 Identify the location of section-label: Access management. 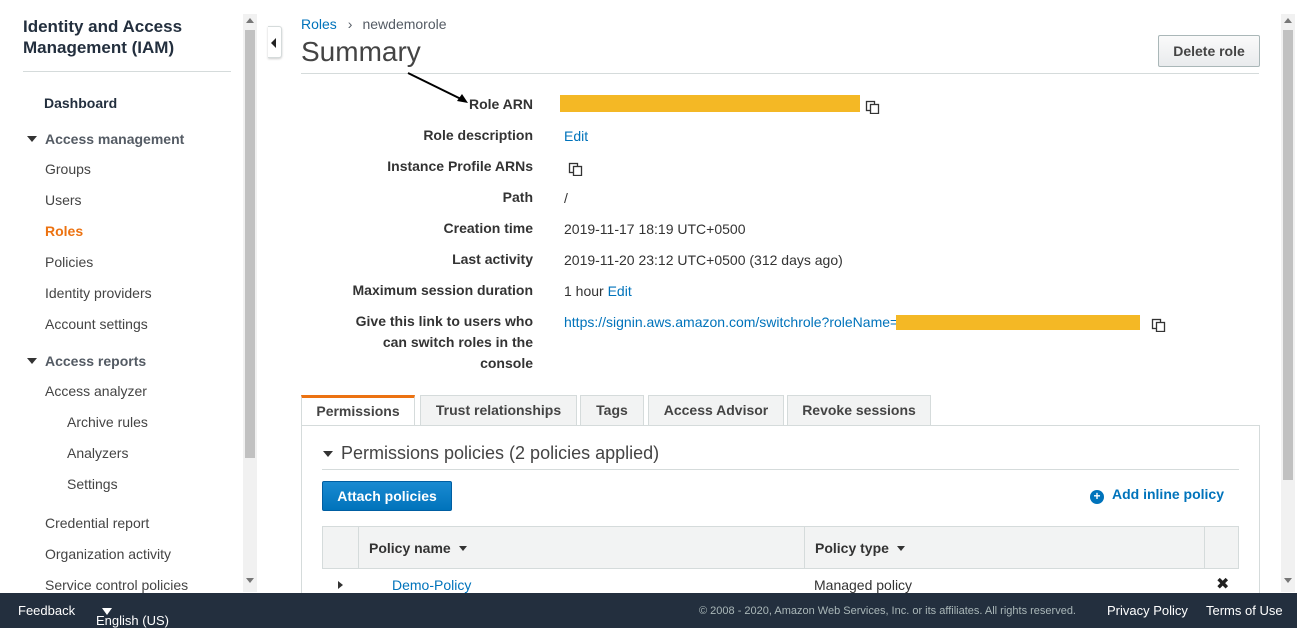
(115, 139).